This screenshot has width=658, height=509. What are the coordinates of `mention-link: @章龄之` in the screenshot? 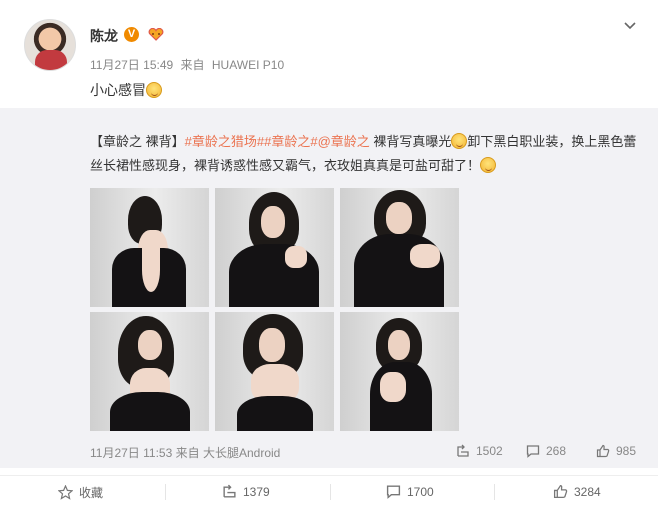 It's located at (344, 141).